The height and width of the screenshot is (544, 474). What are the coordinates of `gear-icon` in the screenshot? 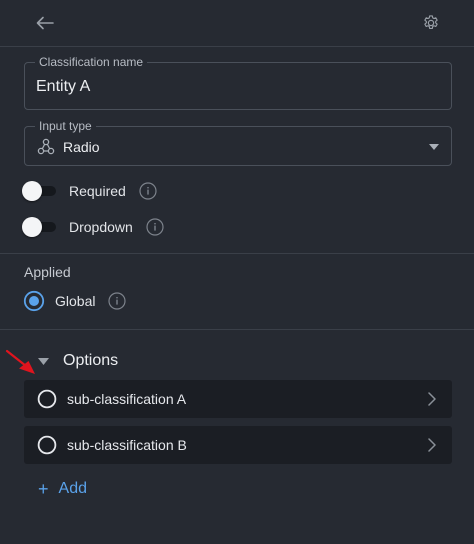 It's located at (431, 22).